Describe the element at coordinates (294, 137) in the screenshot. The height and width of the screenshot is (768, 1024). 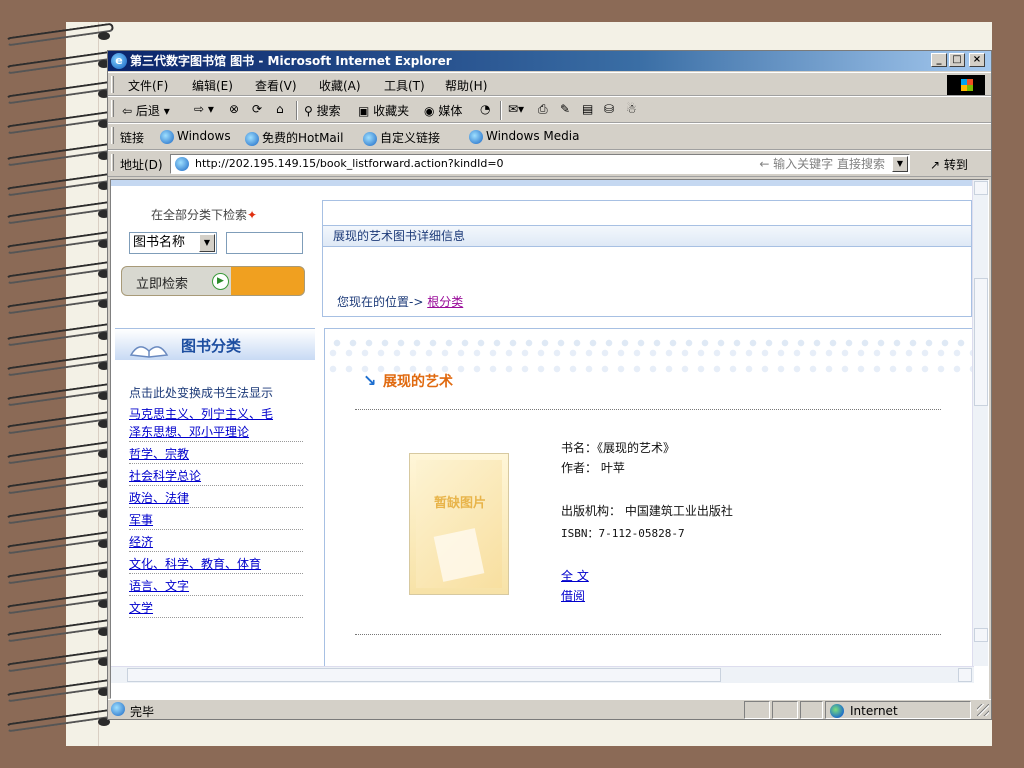
I see `link-hotmail: 免费的HotMail` at that location.